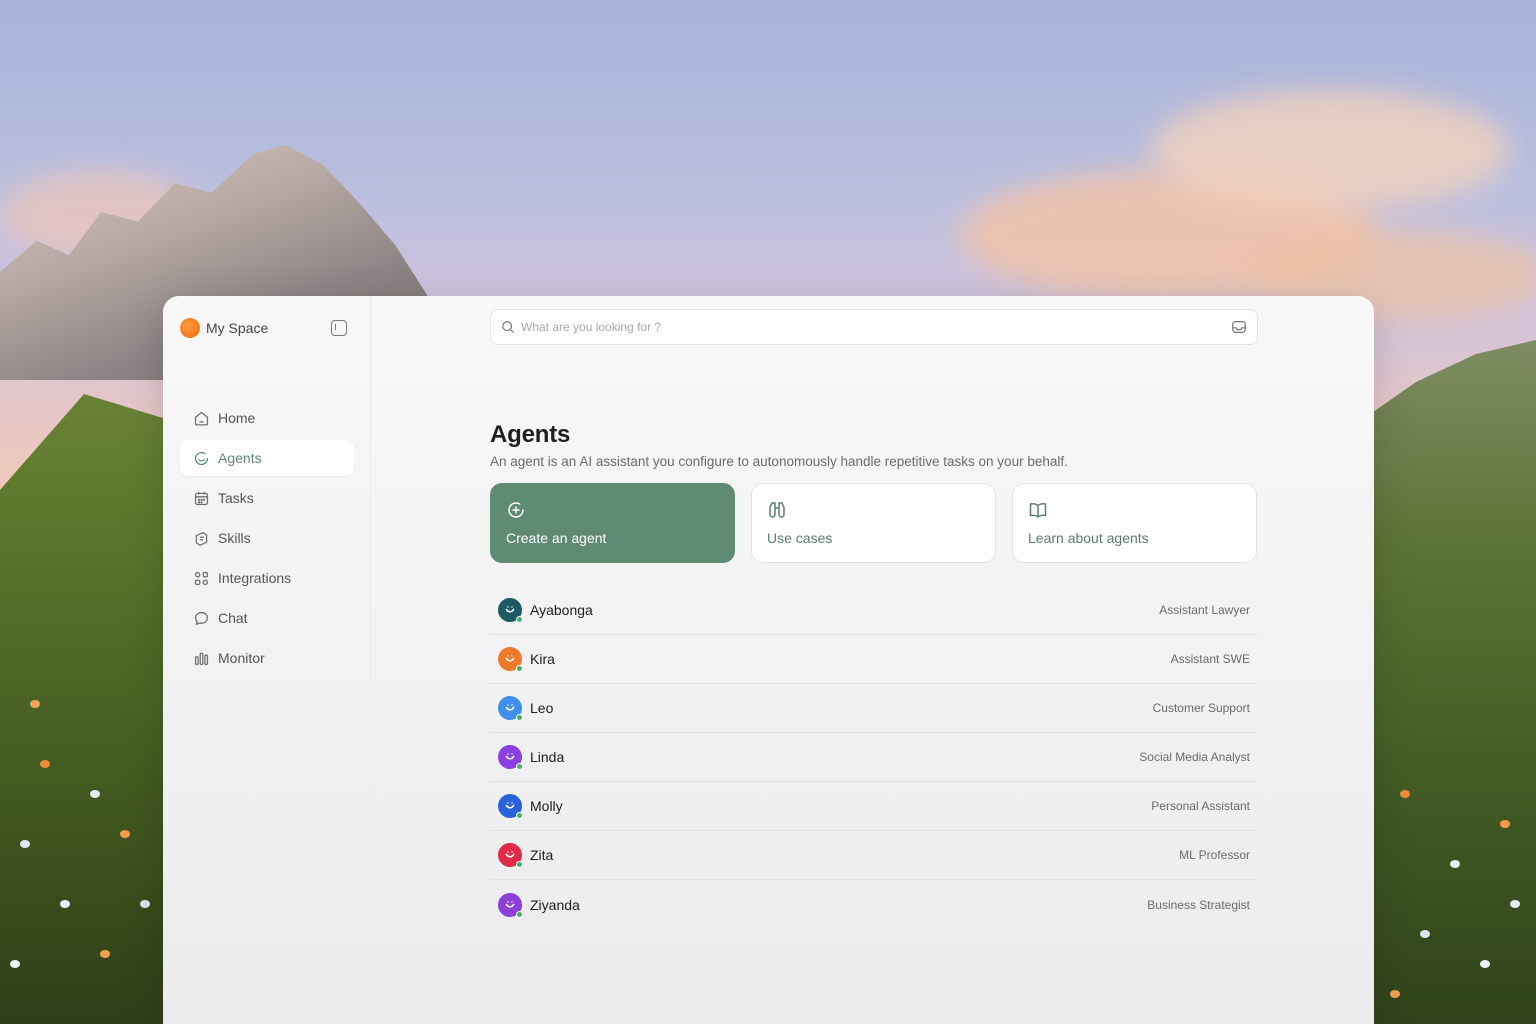 The width and height of the screenshot is (1536, 1024). What do you see at coordinates (339, 328) in the screenshot?
I see `sidebar-toggle-icon` at bounding box center [339, 328].